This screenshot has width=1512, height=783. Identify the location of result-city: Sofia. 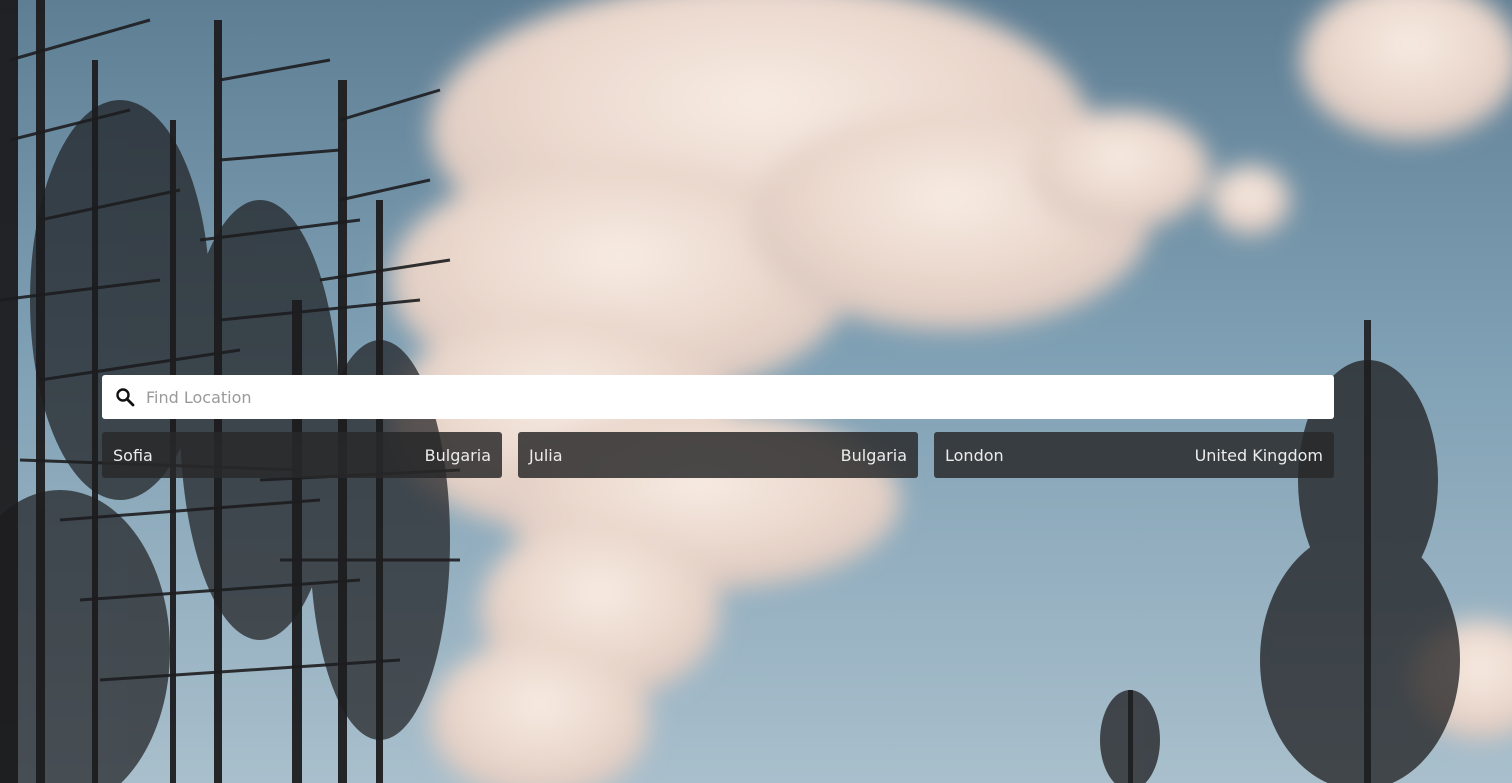
(133, 455).